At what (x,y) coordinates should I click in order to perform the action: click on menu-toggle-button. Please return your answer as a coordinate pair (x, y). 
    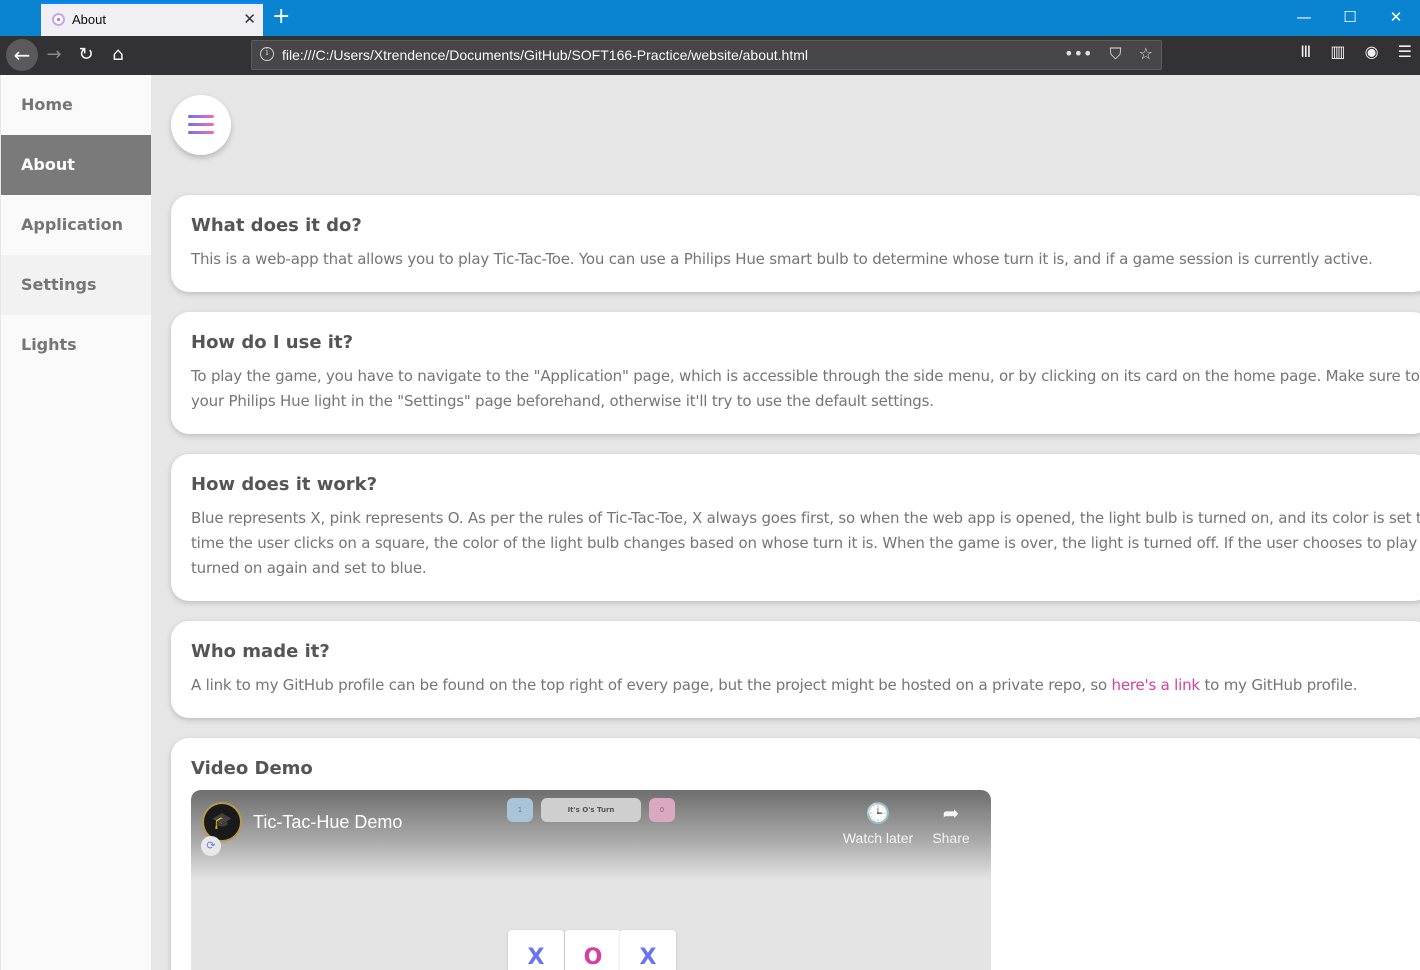
    Looking at the image, I should click on (201, 125).